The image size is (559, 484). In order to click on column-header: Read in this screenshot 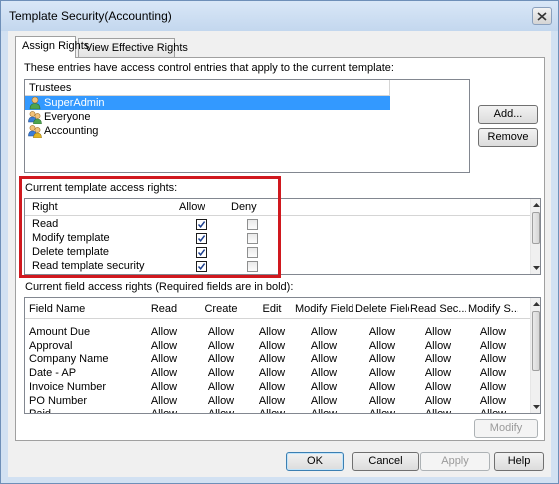, I will do `click(164, 309)`.